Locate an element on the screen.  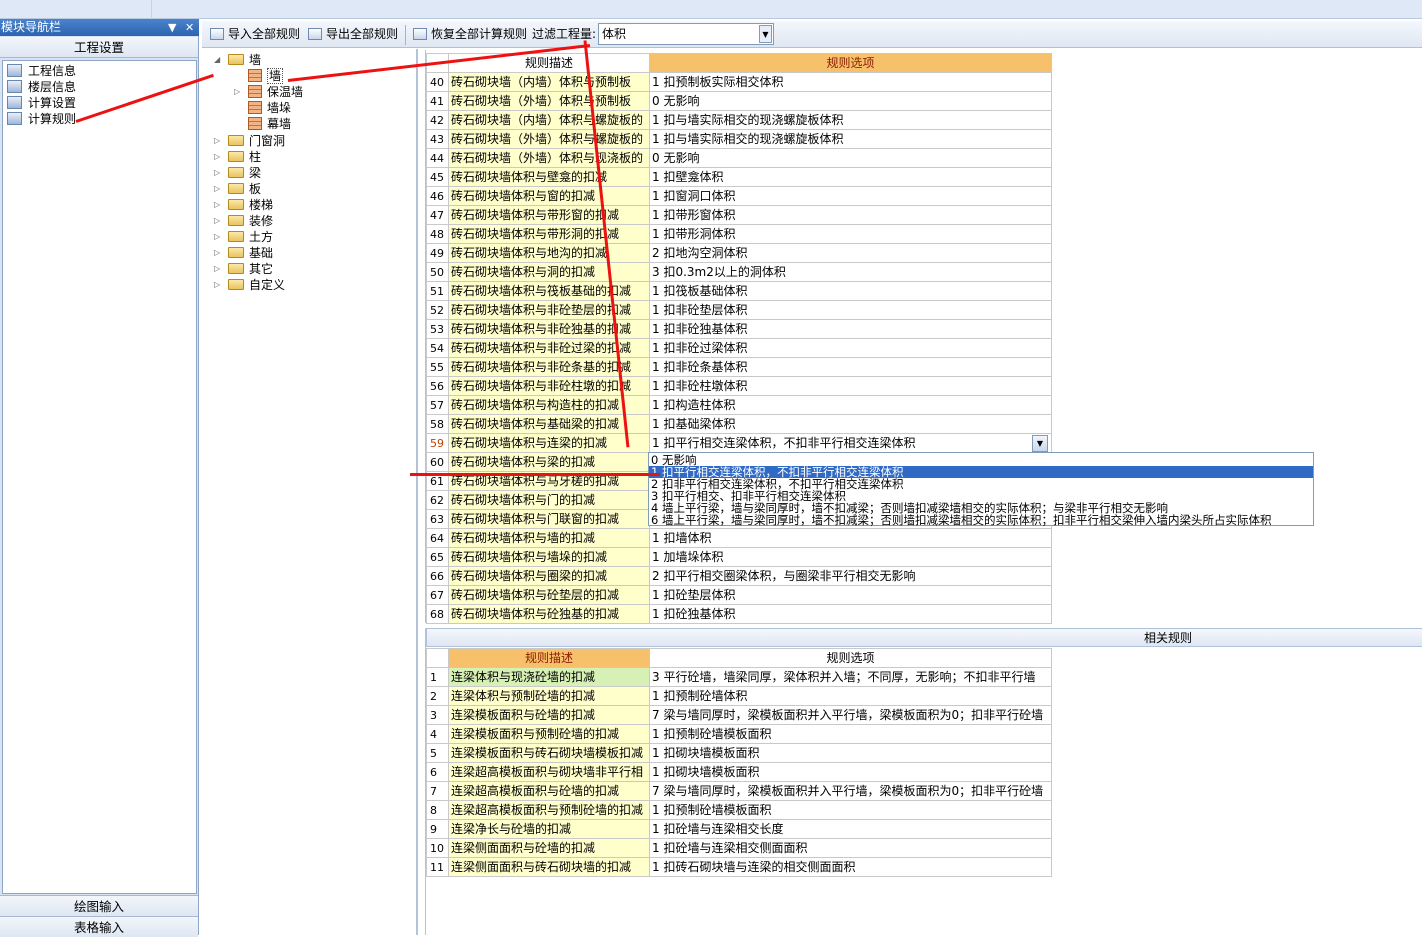
table-row: 44 砖石砌块墙（外墙）体积与现浇板的 0 无影响 is located at coordinates (739, 158).